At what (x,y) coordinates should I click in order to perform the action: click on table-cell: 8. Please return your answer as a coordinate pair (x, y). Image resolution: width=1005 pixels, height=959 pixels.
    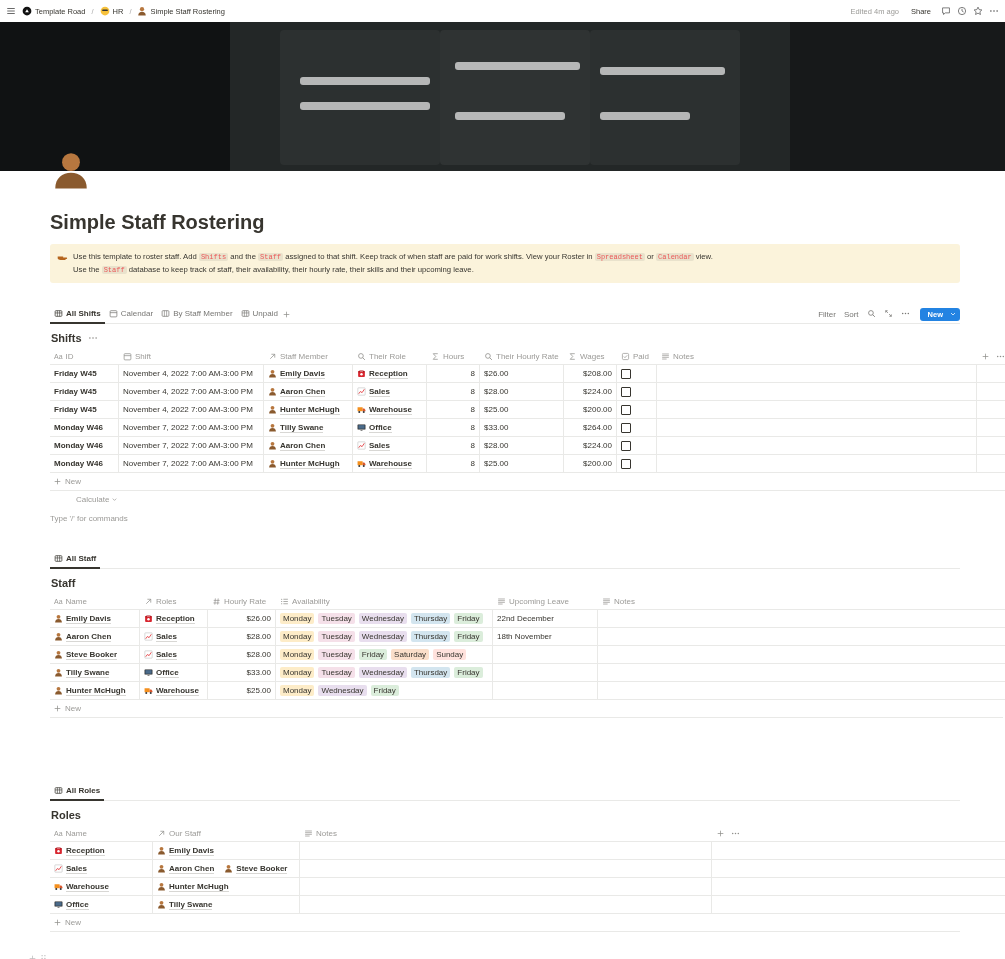
    Looking at the image, I should click on (453, 445).